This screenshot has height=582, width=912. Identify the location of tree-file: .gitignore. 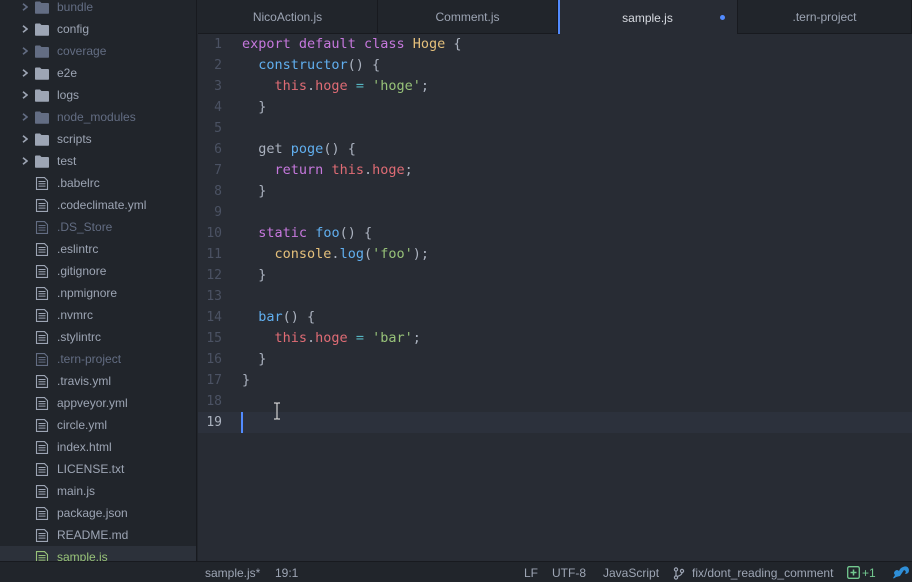
(98, 271).